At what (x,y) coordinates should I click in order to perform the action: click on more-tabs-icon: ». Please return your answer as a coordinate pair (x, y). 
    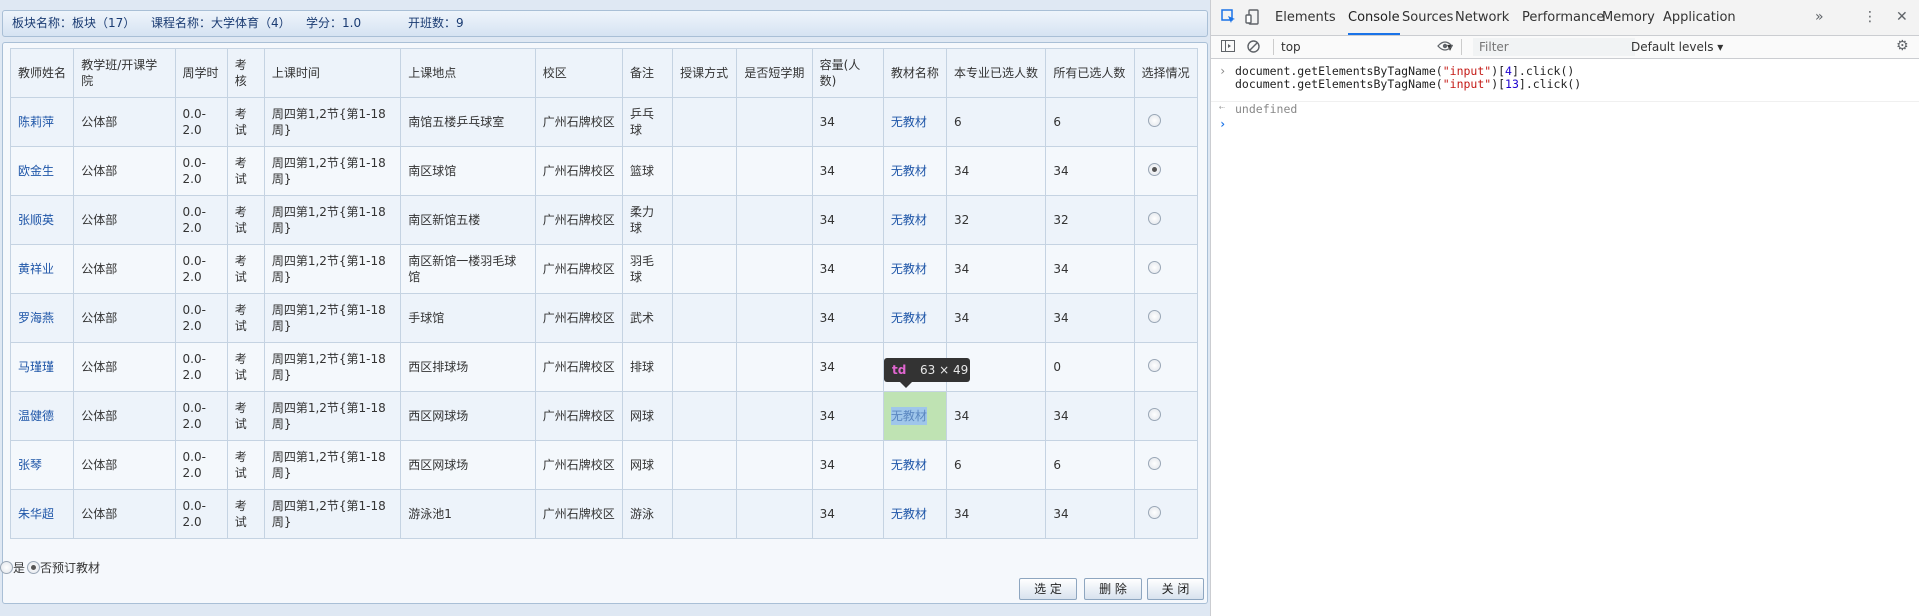
    Looking at the image, I should click on (1819, 17).